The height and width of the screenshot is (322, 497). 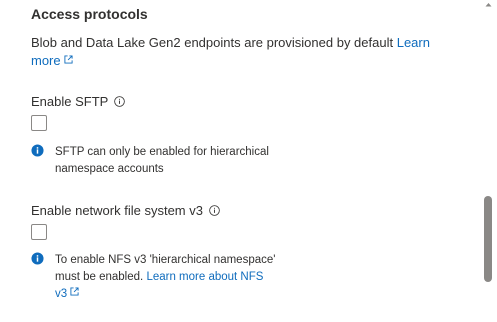 What do you see at coordinates (39, 123) in the screenshot?
I see `enable-sftp-checkbox` at bounding box center [39, 123].